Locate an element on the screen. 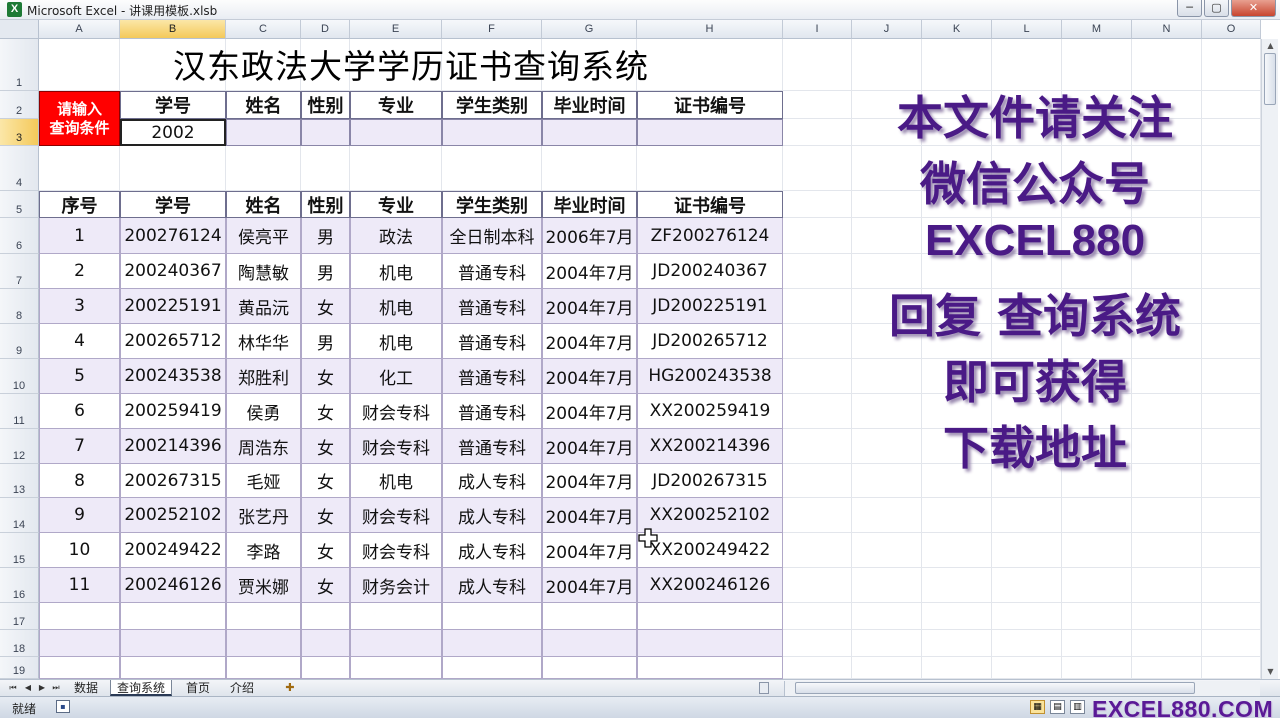  row-header-8: 8 is located at coordinates (19, 306).